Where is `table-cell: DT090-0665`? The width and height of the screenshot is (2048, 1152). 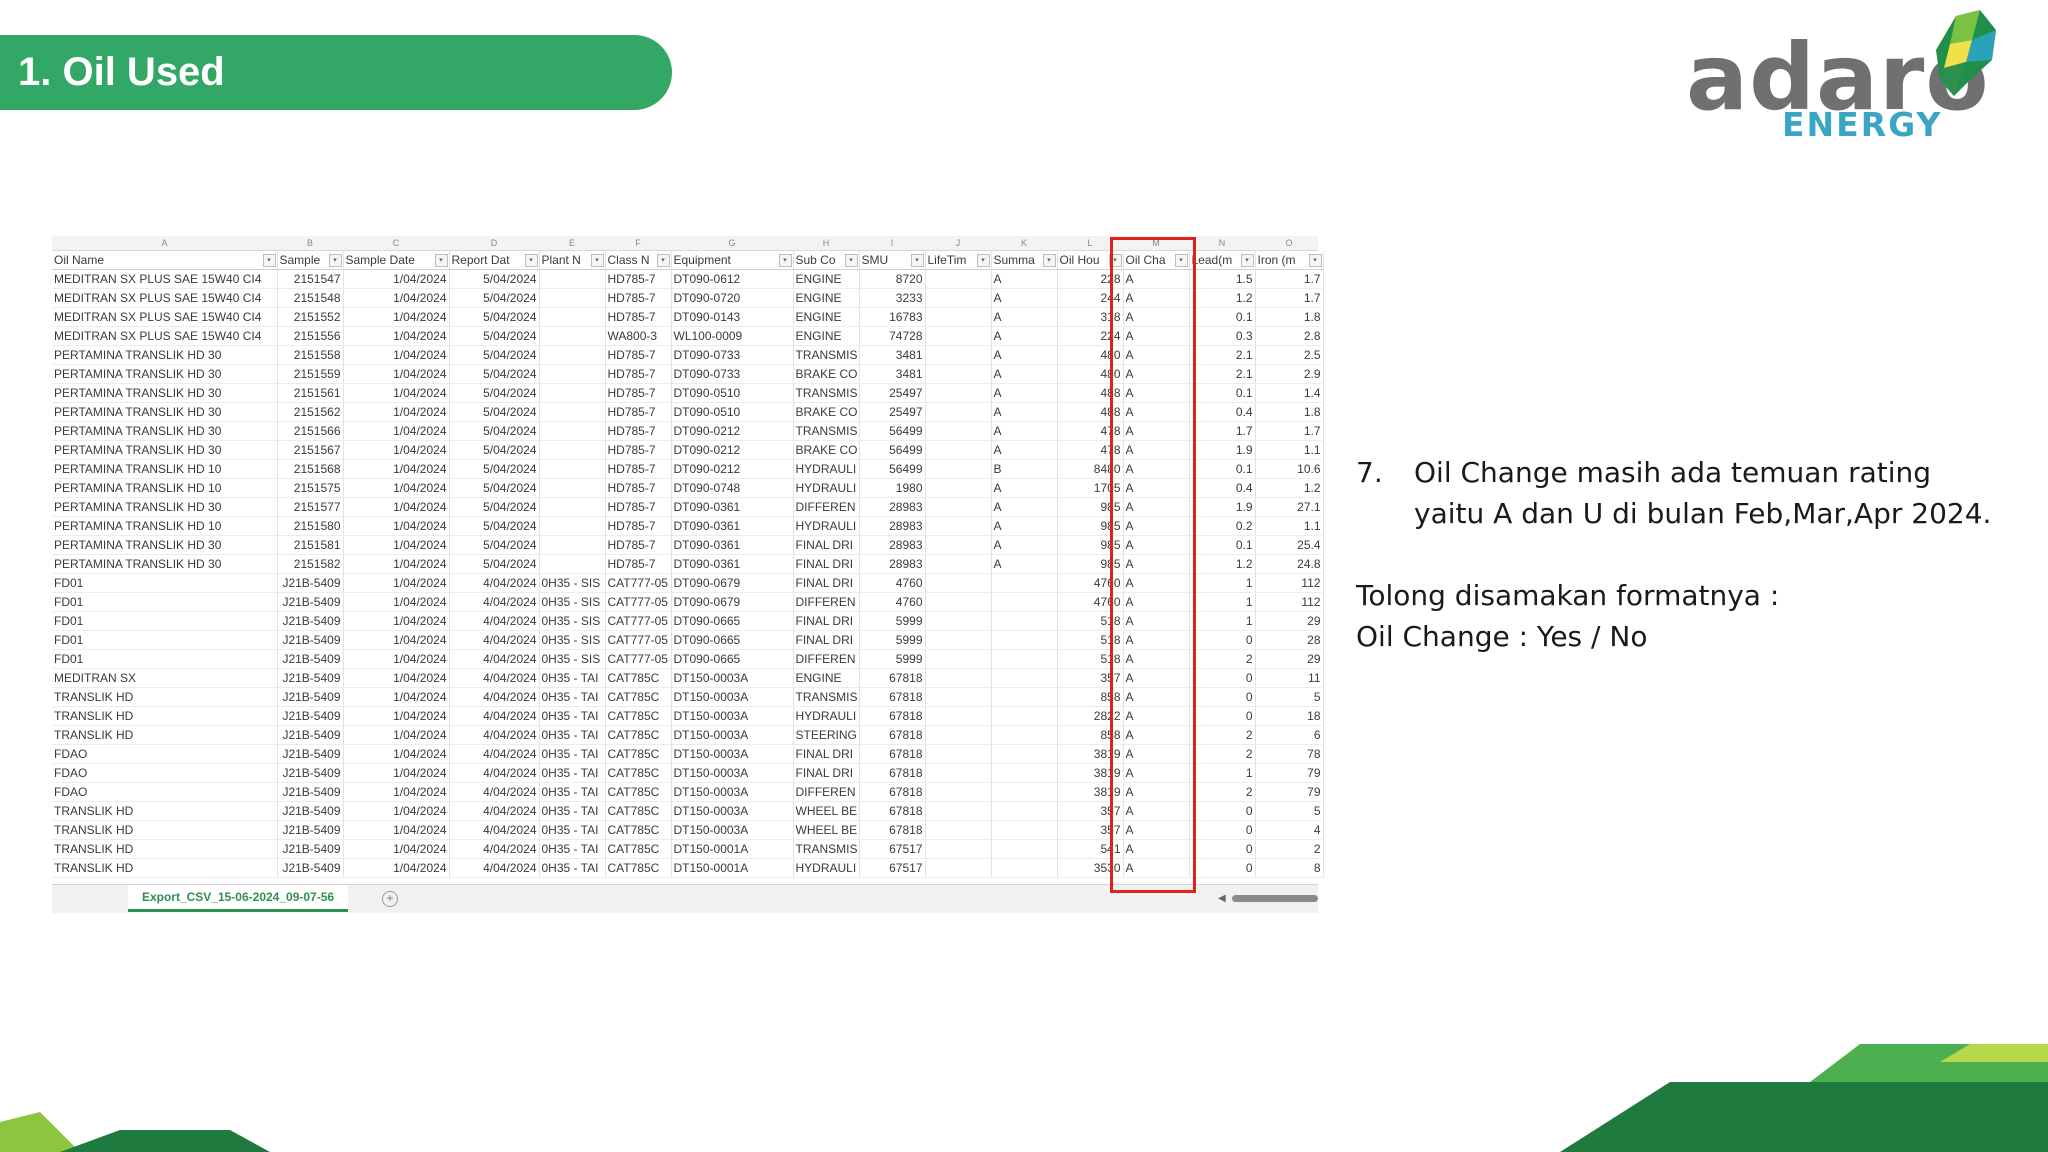
table-cell: DT090-0665 is located at coordinates (732, 659).